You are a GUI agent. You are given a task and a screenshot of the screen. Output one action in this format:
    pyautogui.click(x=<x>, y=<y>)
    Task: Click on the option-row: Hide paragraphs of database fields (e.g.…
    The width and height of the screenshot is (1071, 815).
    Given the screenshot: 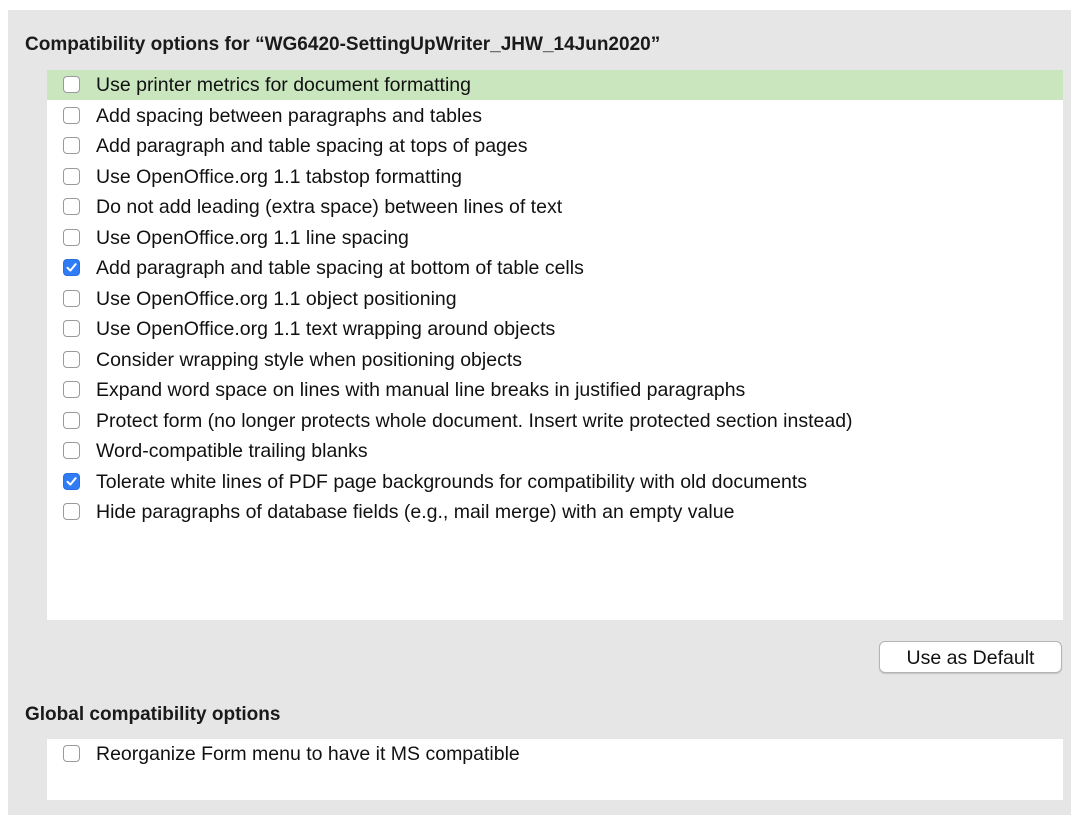 What is the action you would take?
    pyautogui.click(x=555, y=512)
    